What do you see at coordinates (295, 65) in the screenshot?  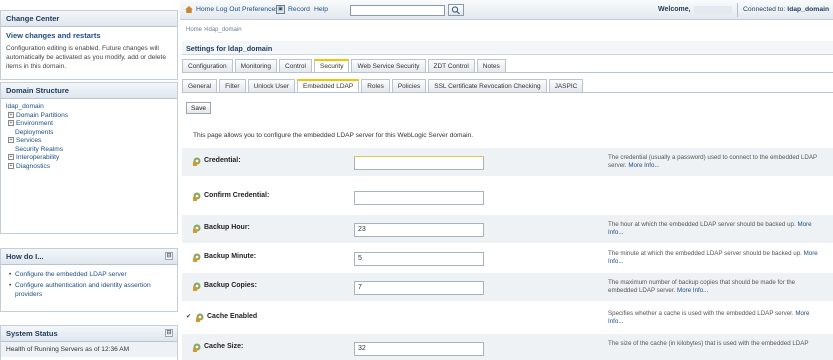 I see `tab-control: Control` at bounding box center [295, 65].